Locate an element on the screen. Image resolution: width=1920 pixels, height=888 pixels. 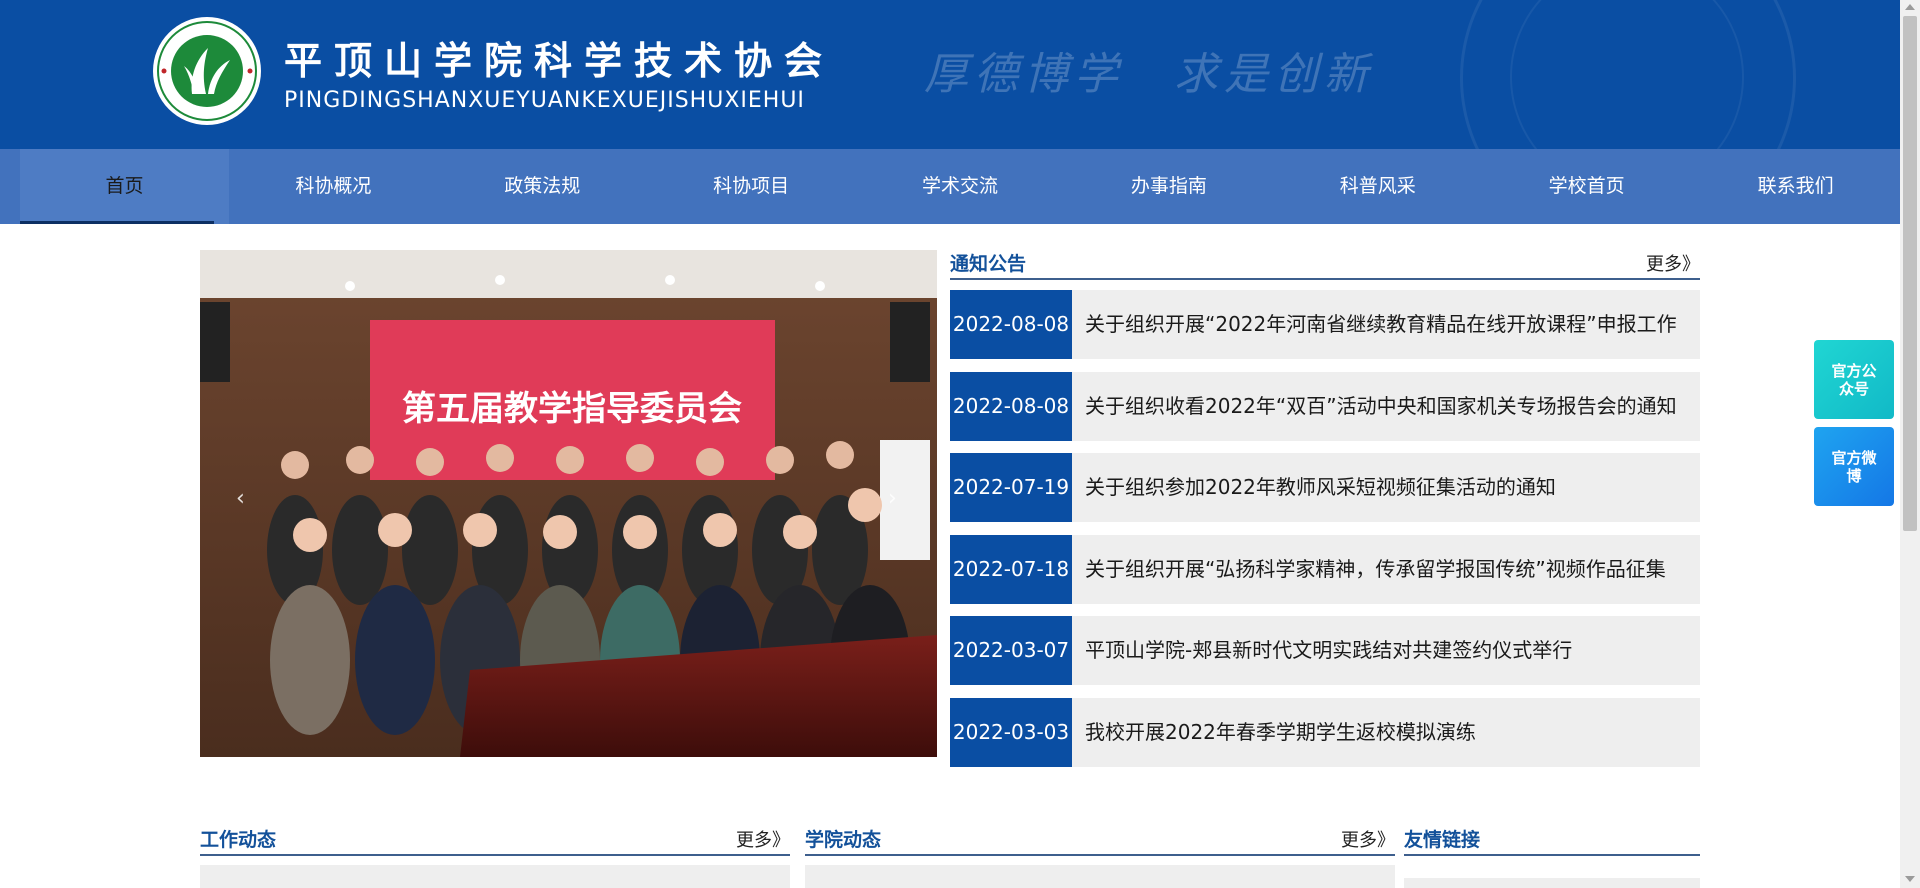
header-decoration-inner is located at coordinates (1627, 74).